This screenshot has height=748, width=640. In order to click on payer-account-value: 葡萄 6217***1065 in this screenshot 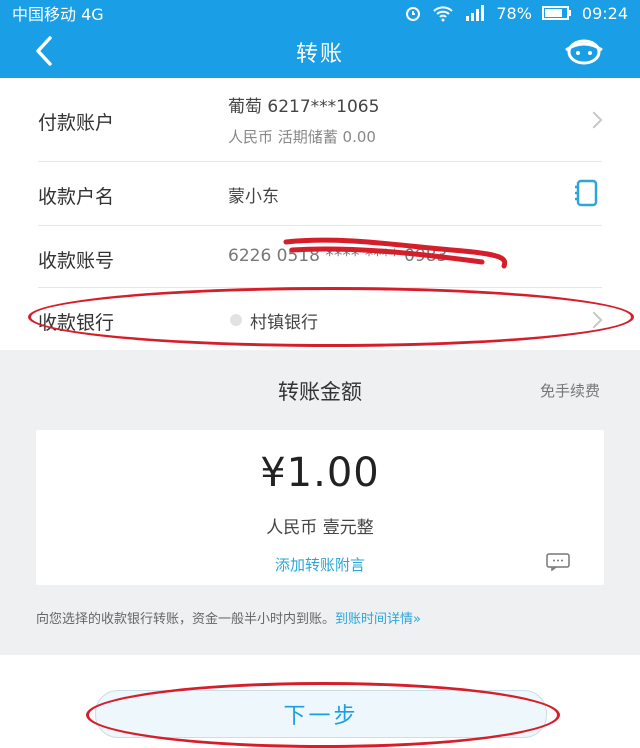, I will do `click(304, 107)`.